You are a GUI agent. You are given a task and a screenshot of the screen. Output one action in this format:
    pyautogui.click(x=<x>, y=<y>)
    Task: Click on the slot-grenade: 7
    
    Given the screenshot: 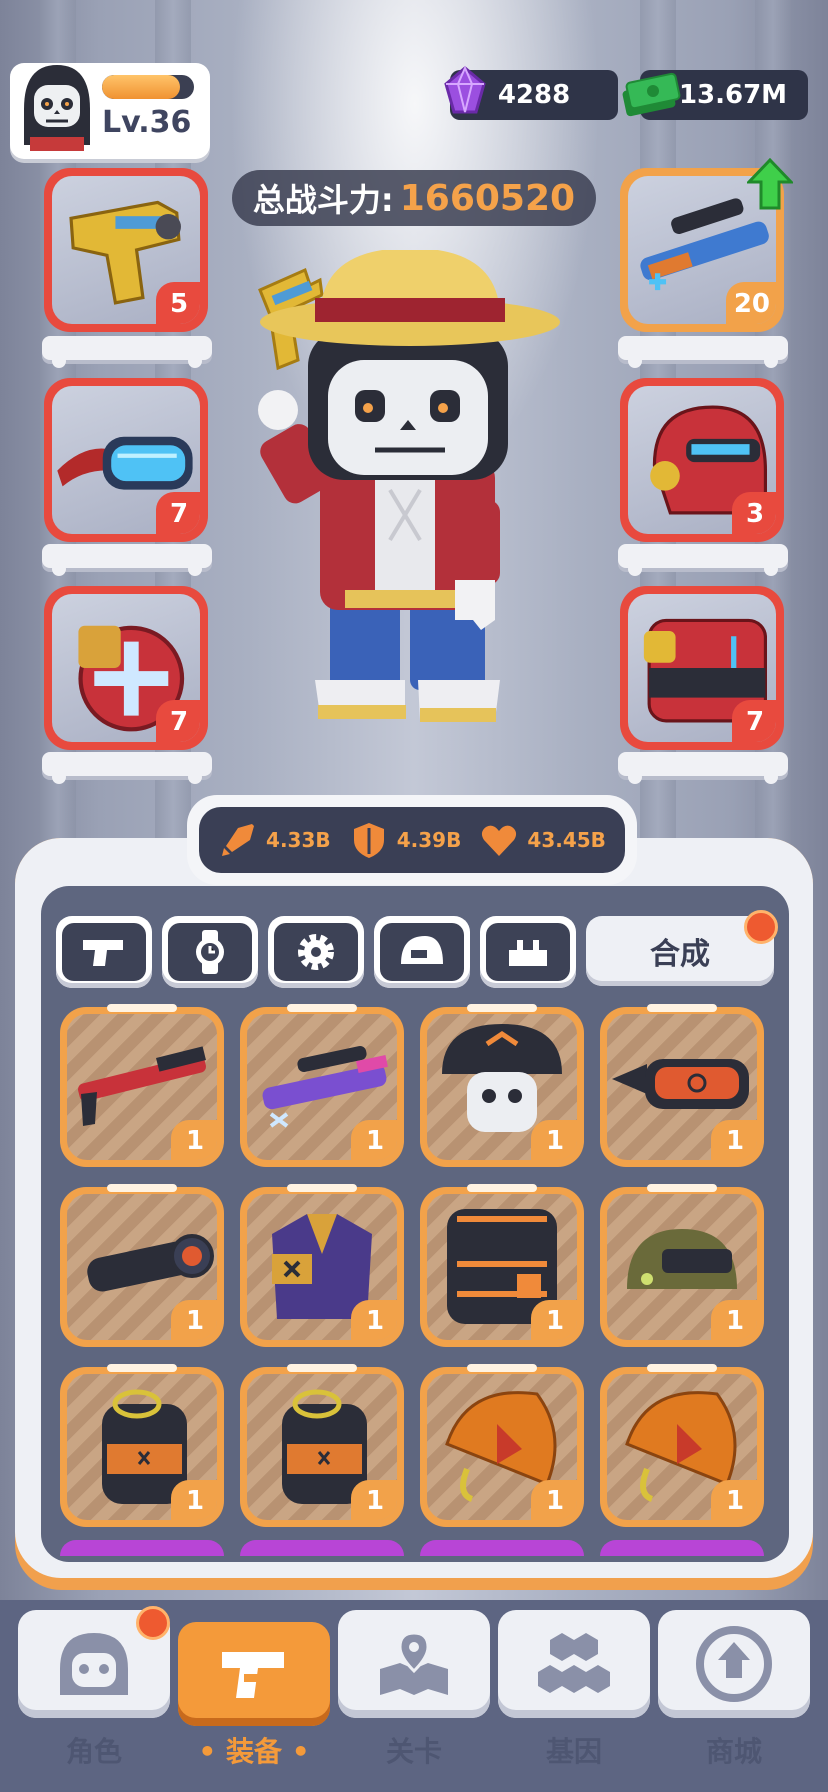 What is the action you would take?
    pyautogui.click(x=126, y=668)
    